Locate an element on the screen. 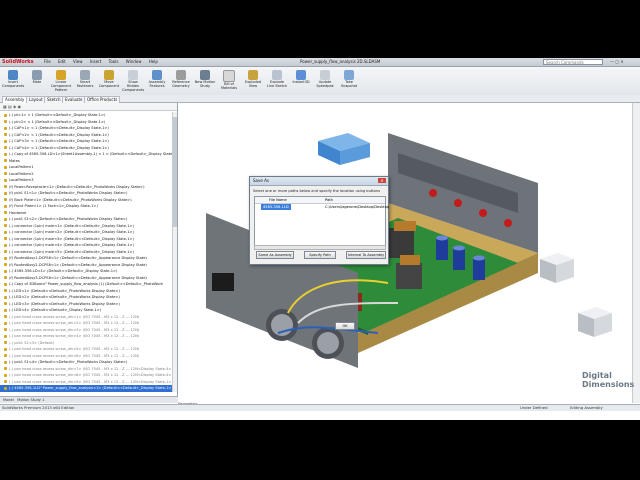 The height and width of the screenshot is (480, 640). motion-study-icon is located at coordinates (205, 75).